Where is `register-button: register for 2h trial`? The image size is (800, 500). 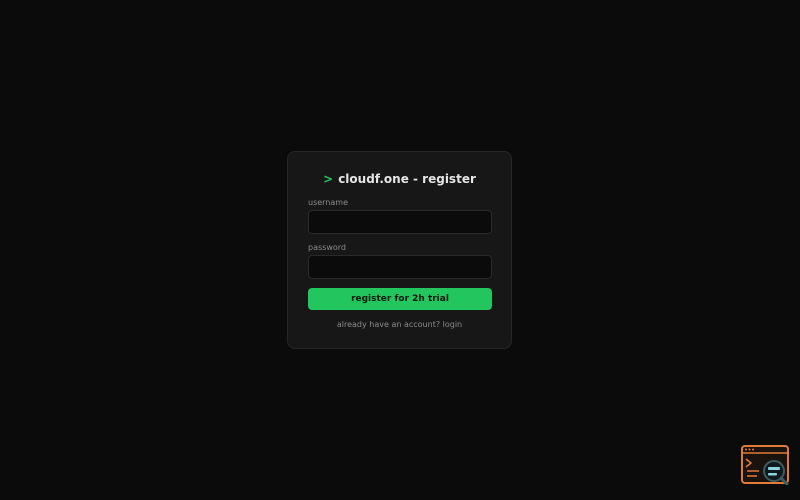 register-button: register for 2h trial is located at coordinates (400, 299).